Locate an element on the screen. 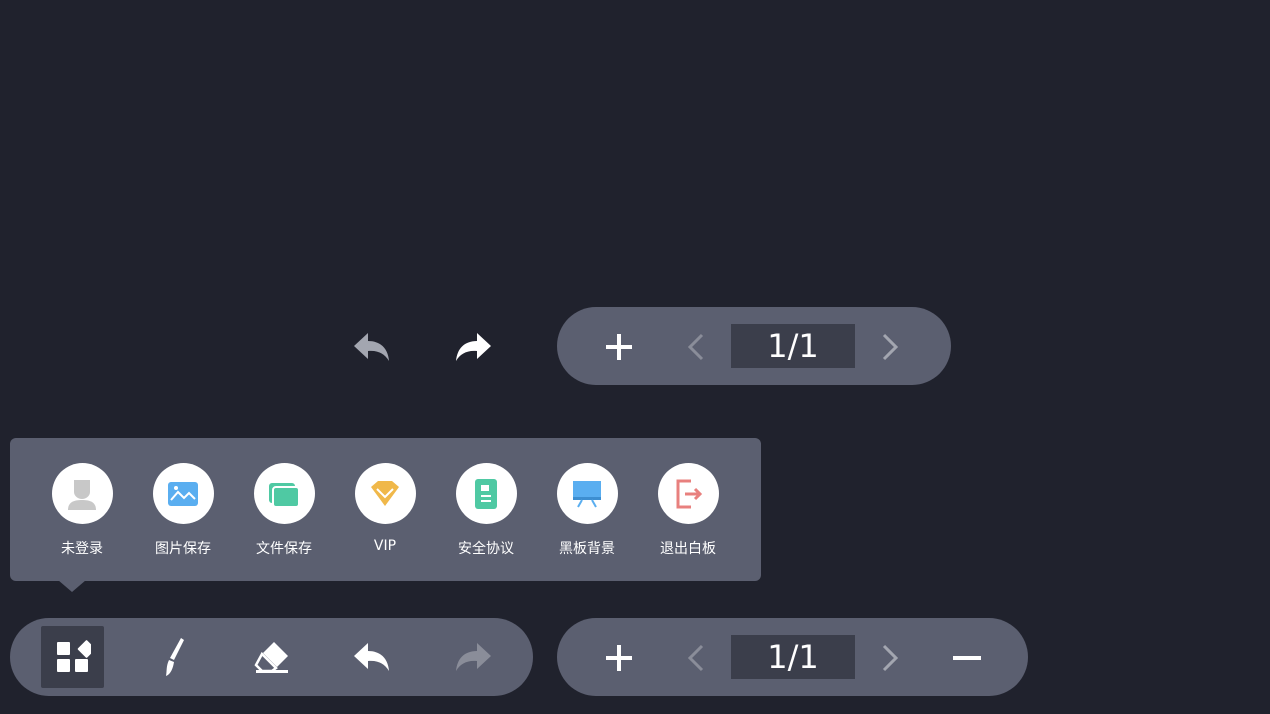  menu-item-label: 文件保存 is located at coordinates (284, 549).